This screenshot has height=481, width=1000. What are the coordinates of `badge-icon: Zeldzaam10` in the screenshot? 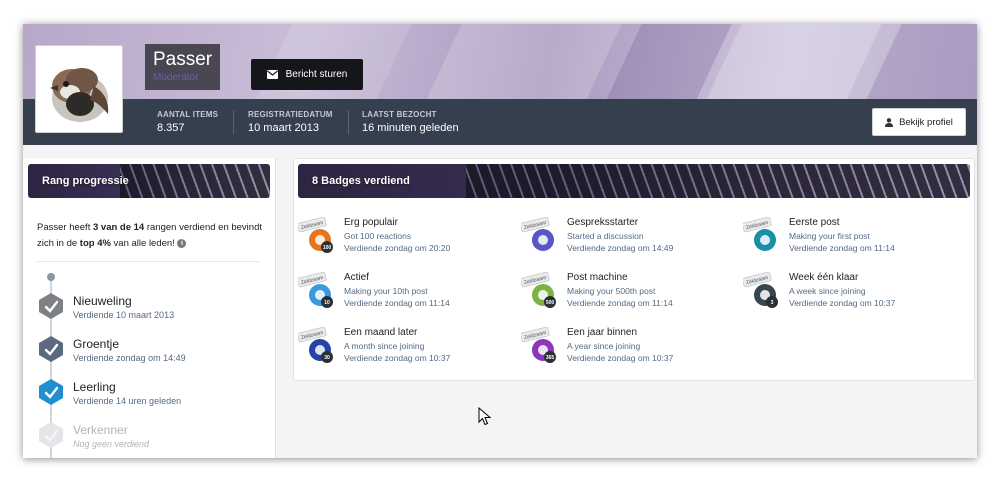 It's located at (315, 290).